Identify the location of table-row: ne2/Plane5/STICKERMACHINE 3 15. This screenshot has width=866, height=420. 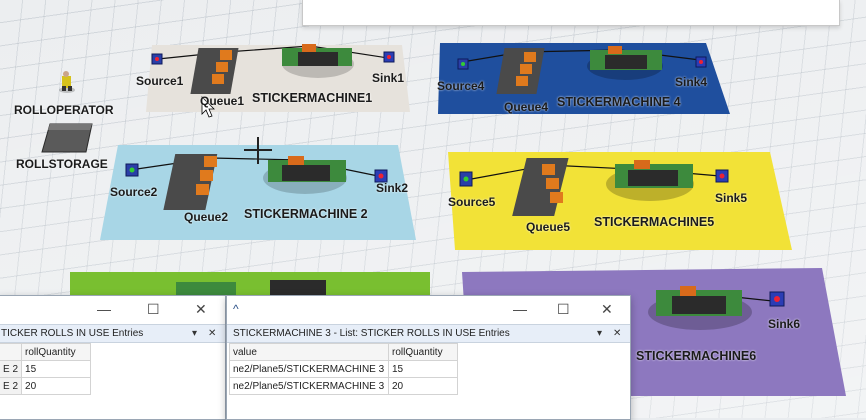
(343, 369).